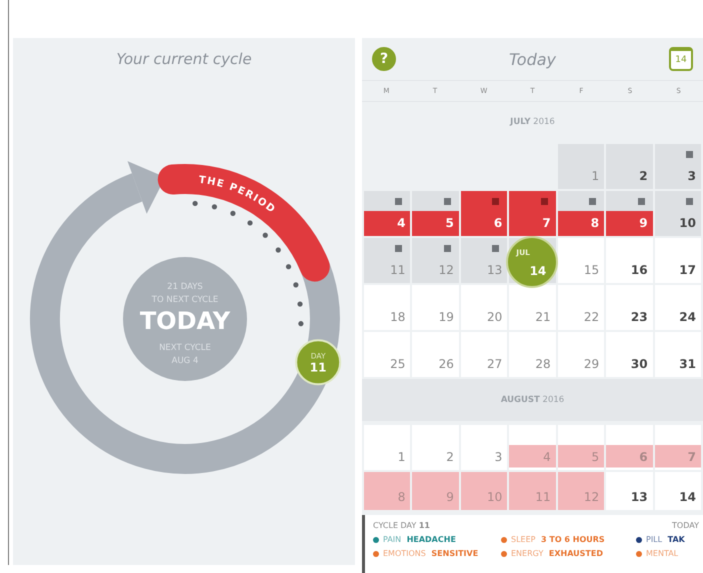 Image resolution: width=703 pixels, height=573 pixels. I want to click on calendar-day: 30, so click(629, 354).